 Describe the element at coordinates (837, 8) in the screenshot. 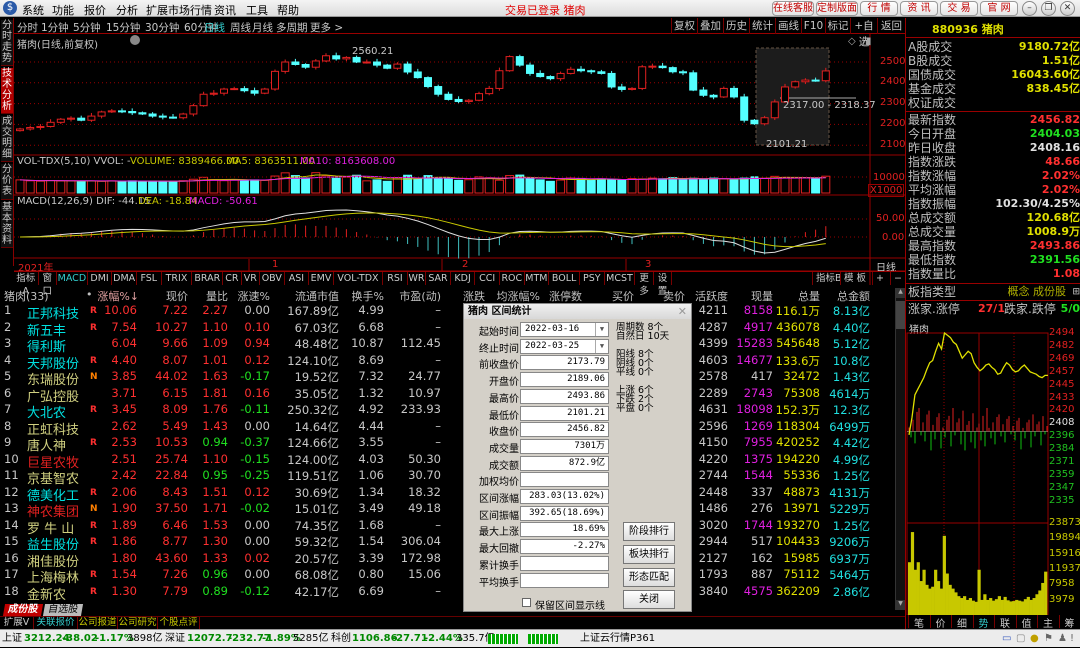

I see `custom-layout-button: 定制版面` at that location.